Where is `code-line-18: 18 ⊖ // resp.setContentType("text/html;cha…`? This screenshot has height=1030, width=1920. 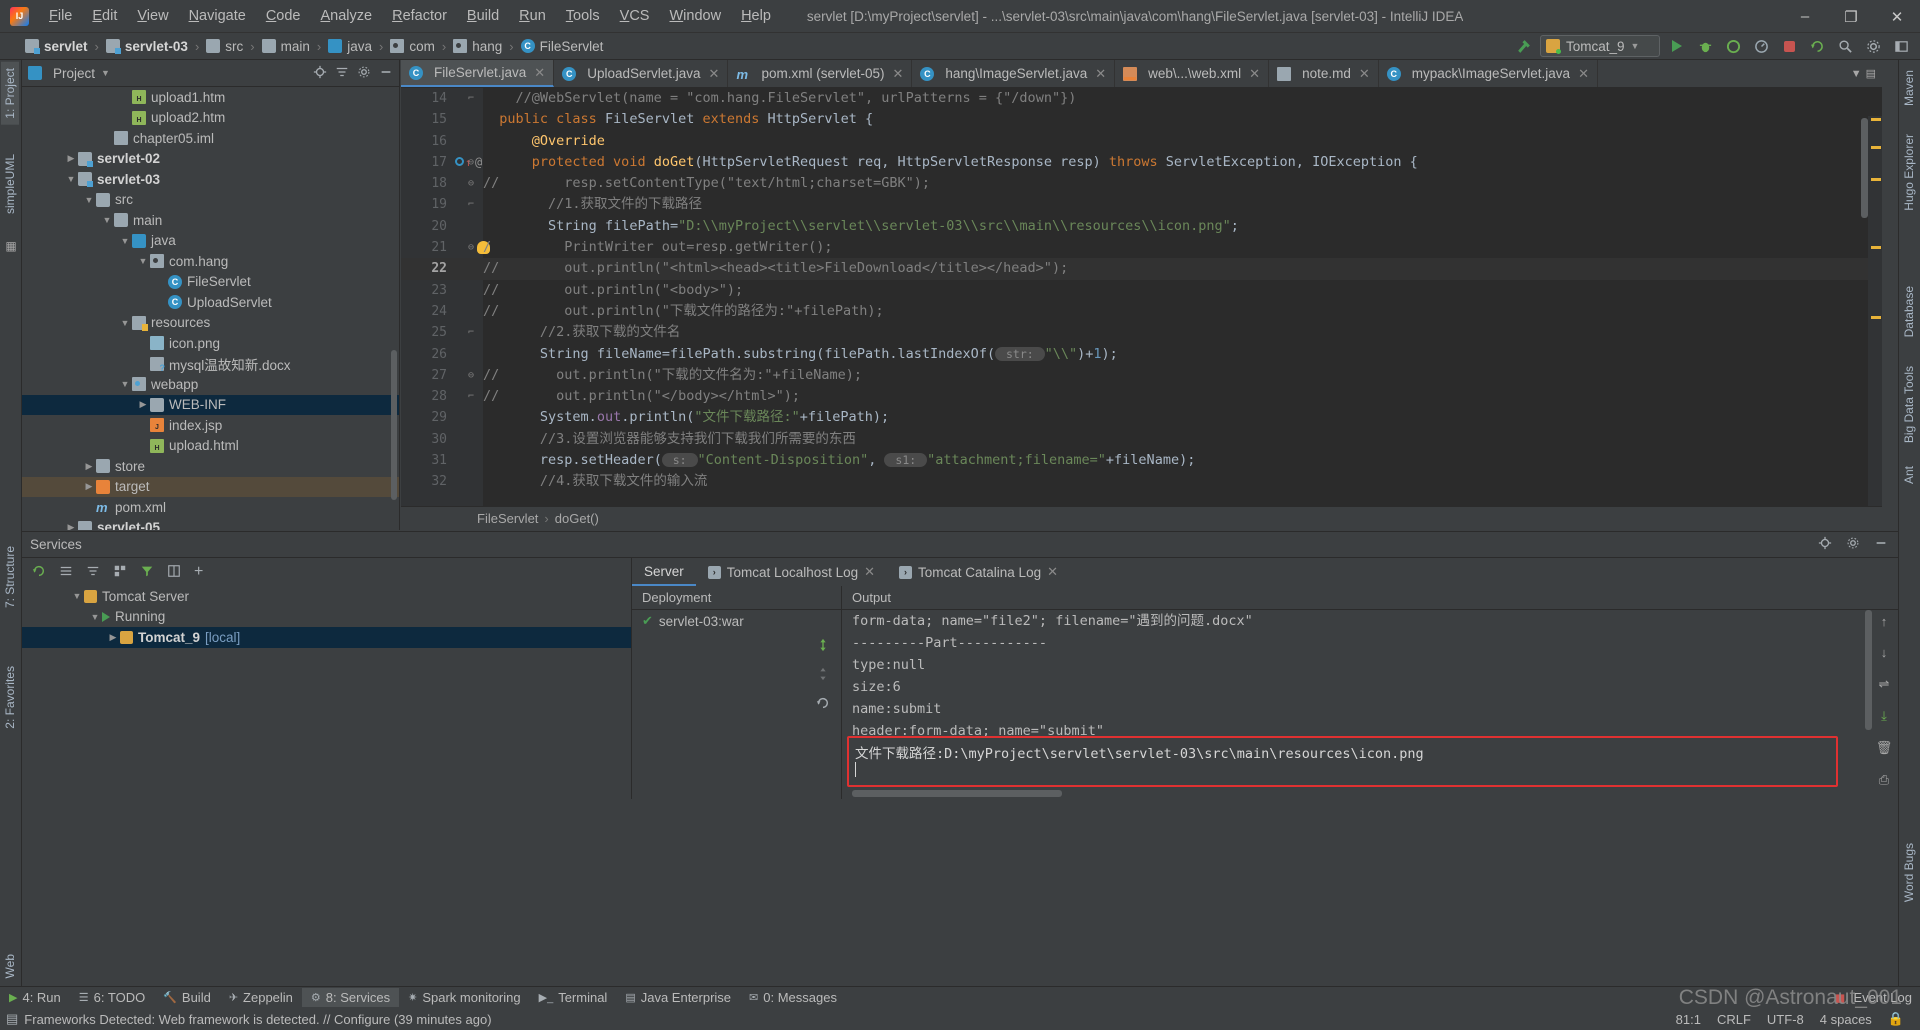
code-line-18: 18 ⊖ // resp.setContentType("text/html;cha… is located at coordinates (1141, 183).